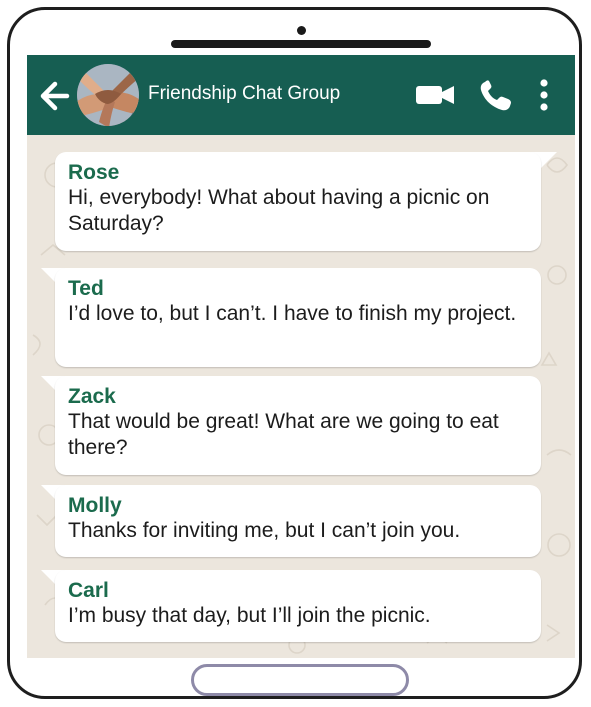 This screenshot has width=591, height=707. What do you see at coordinates (496, 96) in the screenshot?
I see `phone-icon` at bounding box center [496, 96].